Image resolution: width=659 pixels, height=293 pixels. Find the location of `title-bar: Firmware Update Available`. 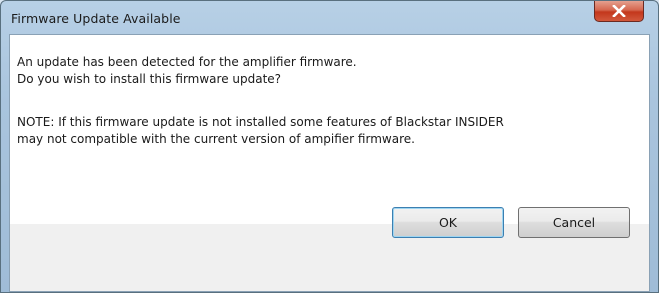

title-bar: Firmware Update Available is located at coordinates (329, 18).